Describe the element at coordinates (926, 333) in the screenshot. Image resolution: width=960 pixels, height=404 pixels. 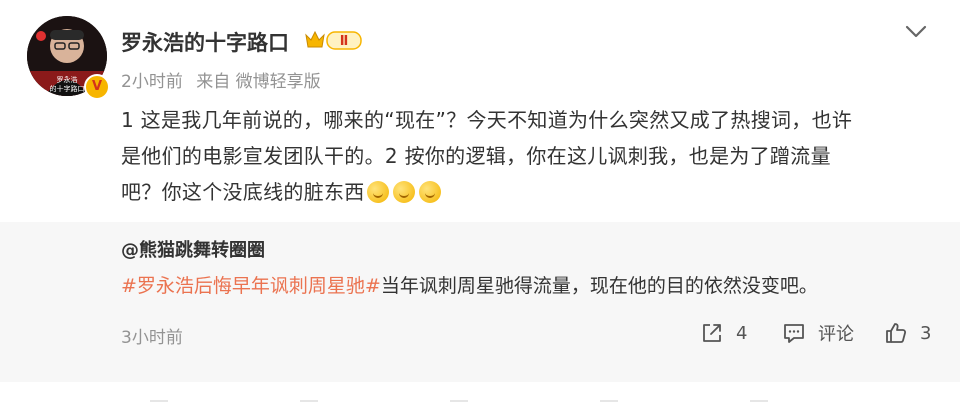
I see `like-count: 3` at that location.